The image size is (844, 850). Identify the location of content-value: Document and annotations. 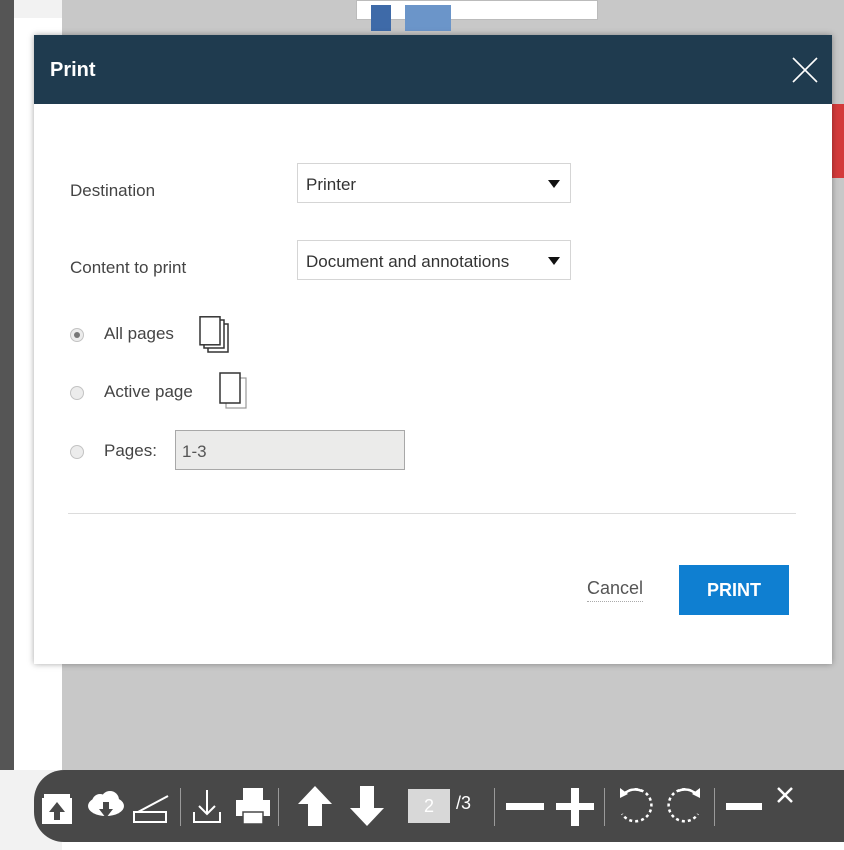
(408, 261).